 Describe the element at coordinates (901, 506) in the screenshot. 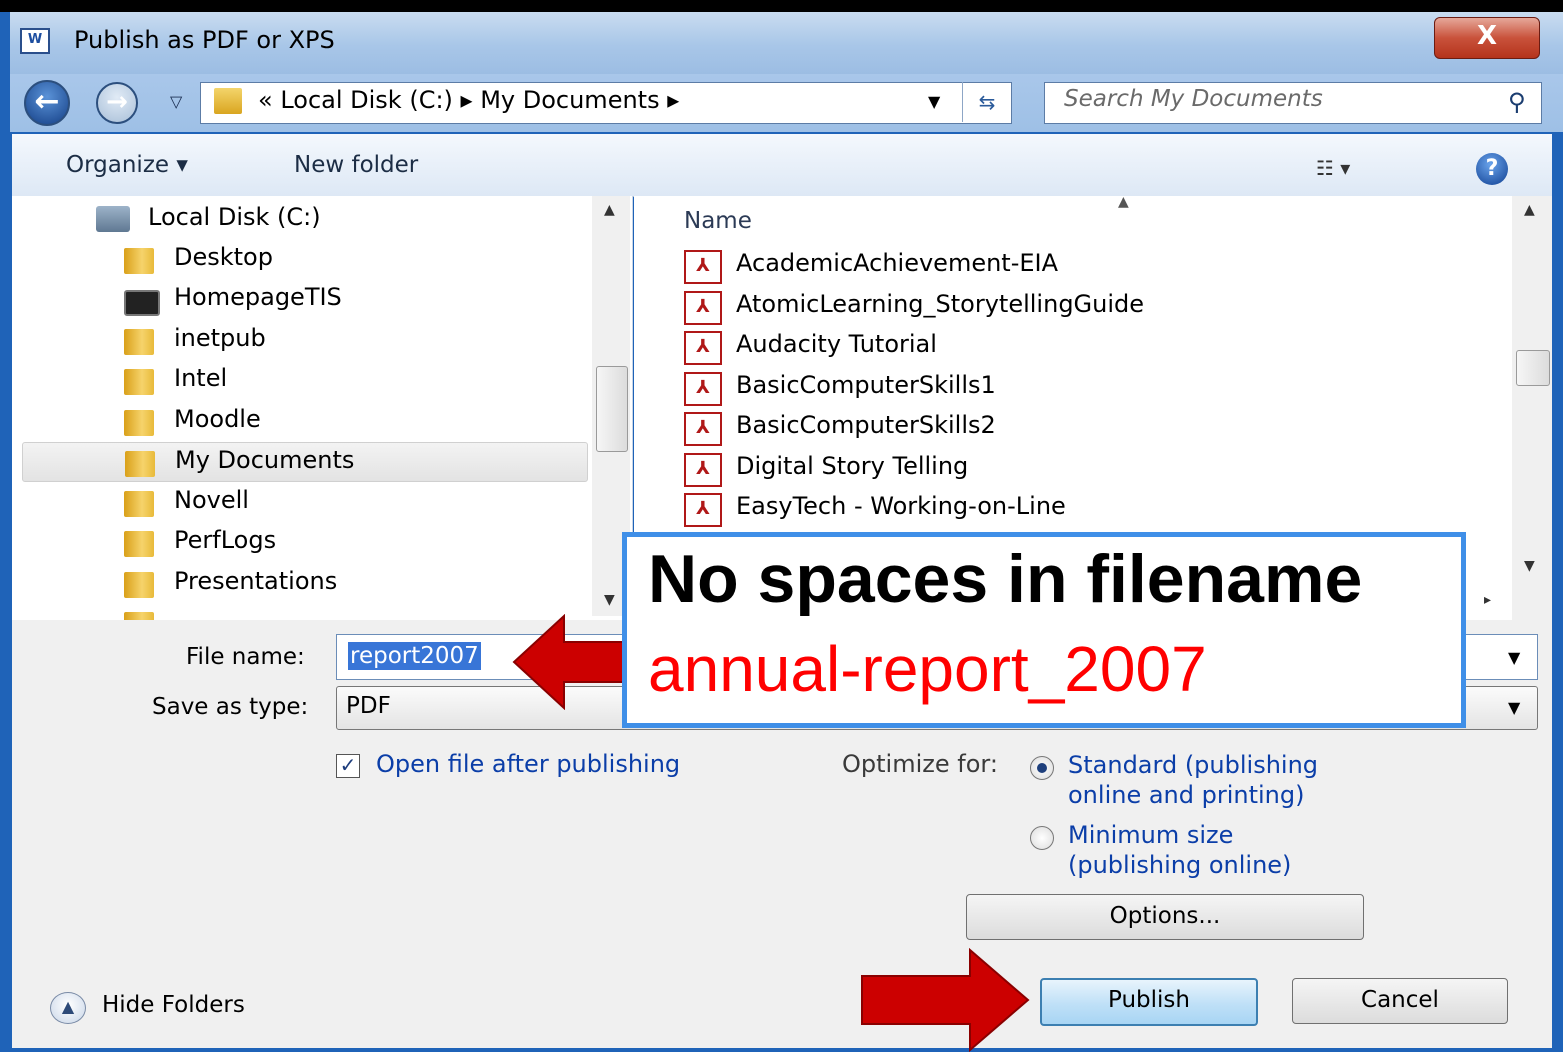

I see `file-name: EasyTech - Working-on-Line` at that location.